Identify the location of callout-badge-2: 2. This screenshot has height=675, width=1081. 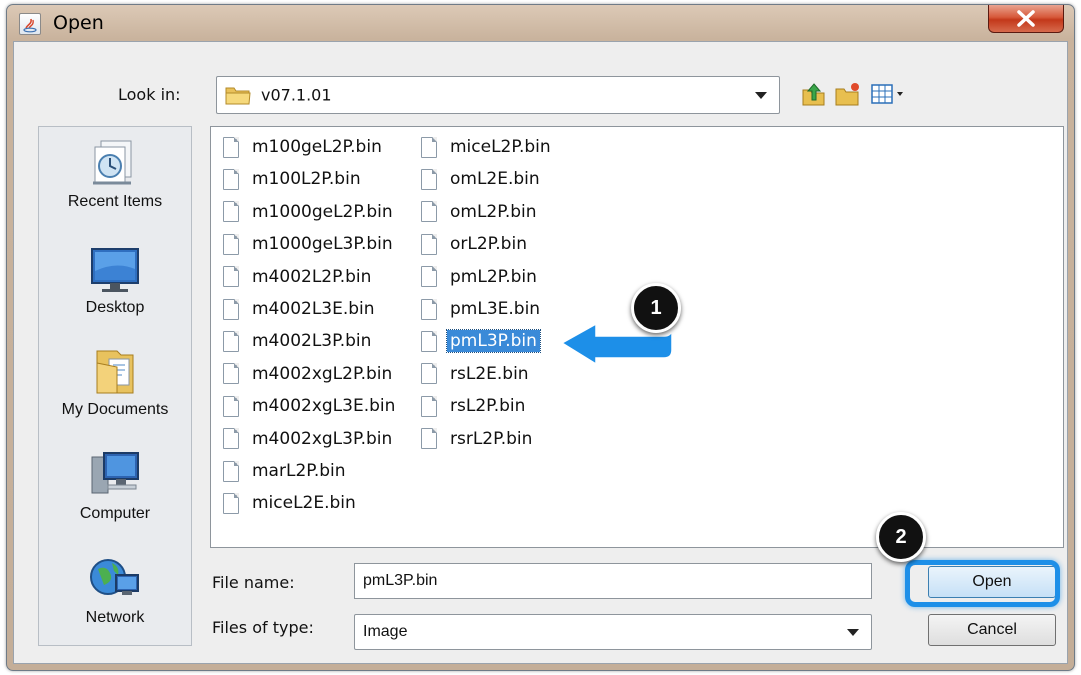
(901, 537).